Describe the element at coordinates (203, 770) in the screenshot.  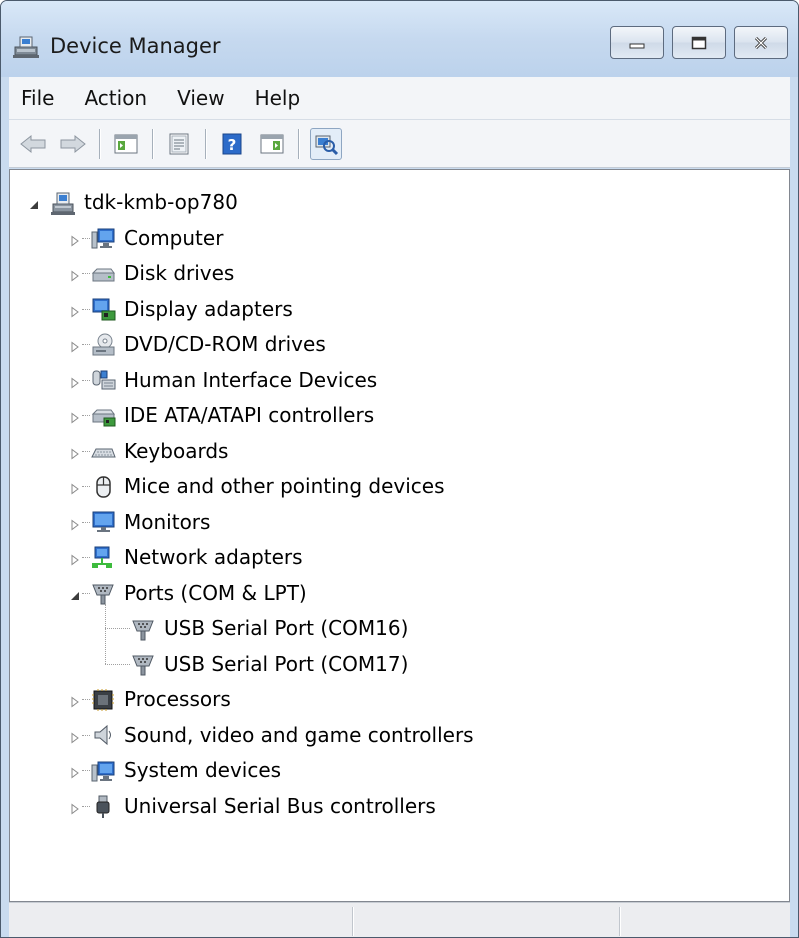
I see `tree-node-label: System devices` at that location.